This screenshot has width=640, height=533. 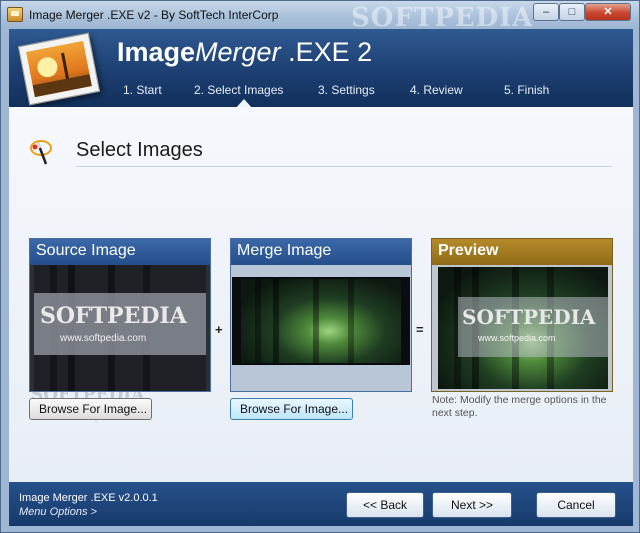 What do you see at coordinates (472, 505) in the screenshot?
I see `next-button: Next >>` at bounding box center [472, 505].